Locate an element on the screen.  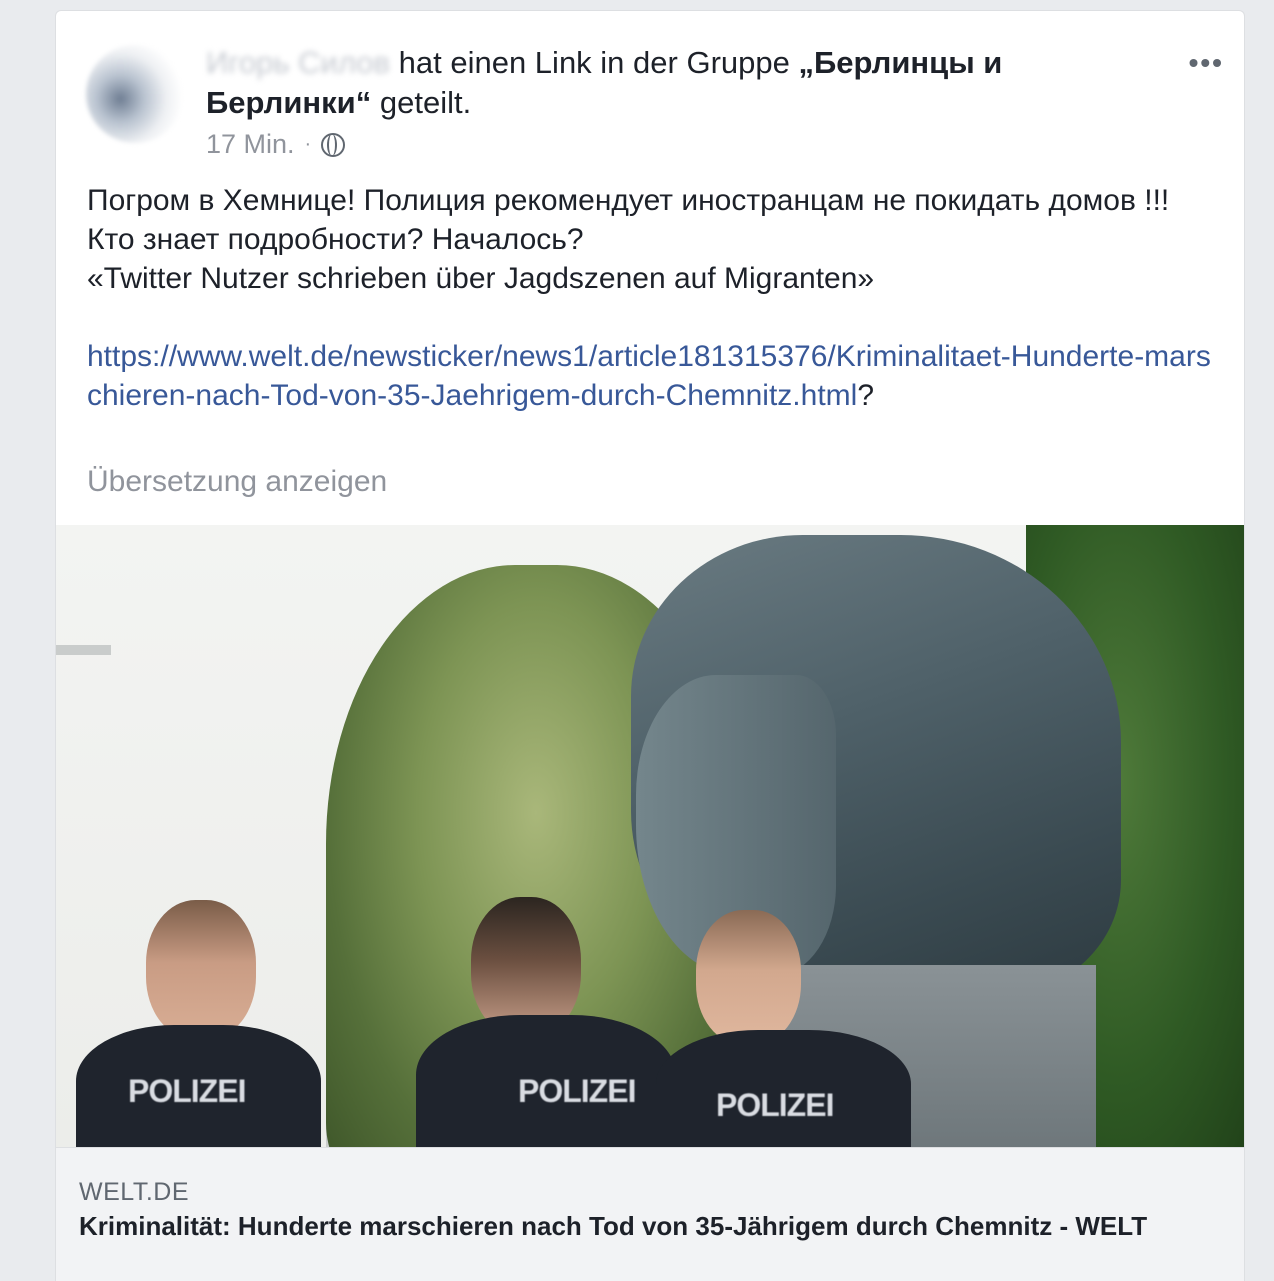
post-meta: 17 Min. · is located at coordinates (276, 144).